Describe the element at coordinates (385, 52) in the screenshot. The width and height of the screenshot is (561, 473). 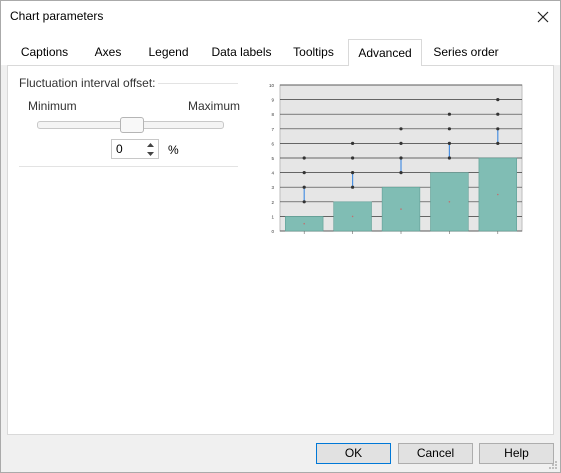
I see `tab-advanced: Advanced` at that location.